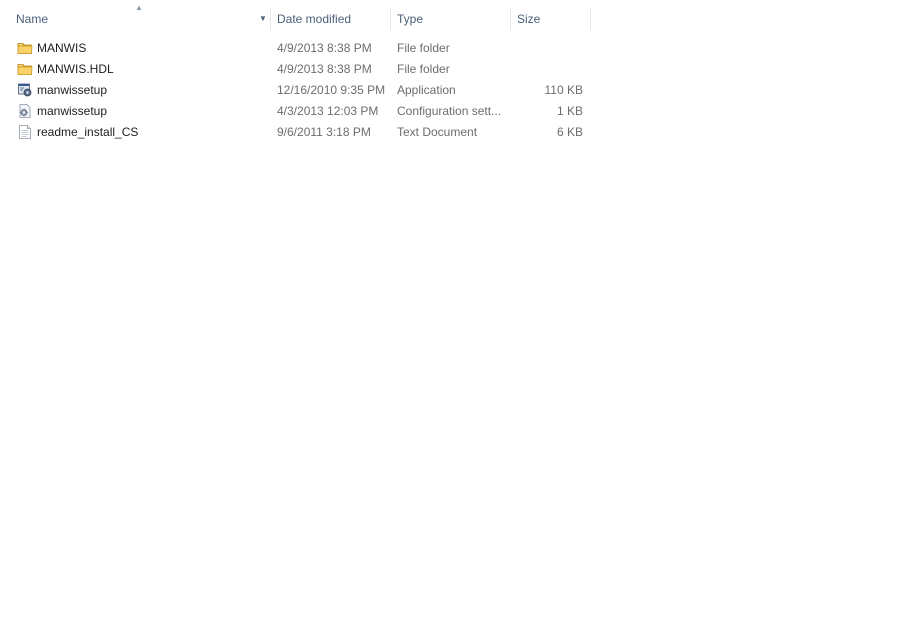 This screenshot has width=905, height=629. What do you see at coordinates (88, 132) in the screenshot?
I see `file-name-label: readme_install_CS` at bounding box center [88, 132].